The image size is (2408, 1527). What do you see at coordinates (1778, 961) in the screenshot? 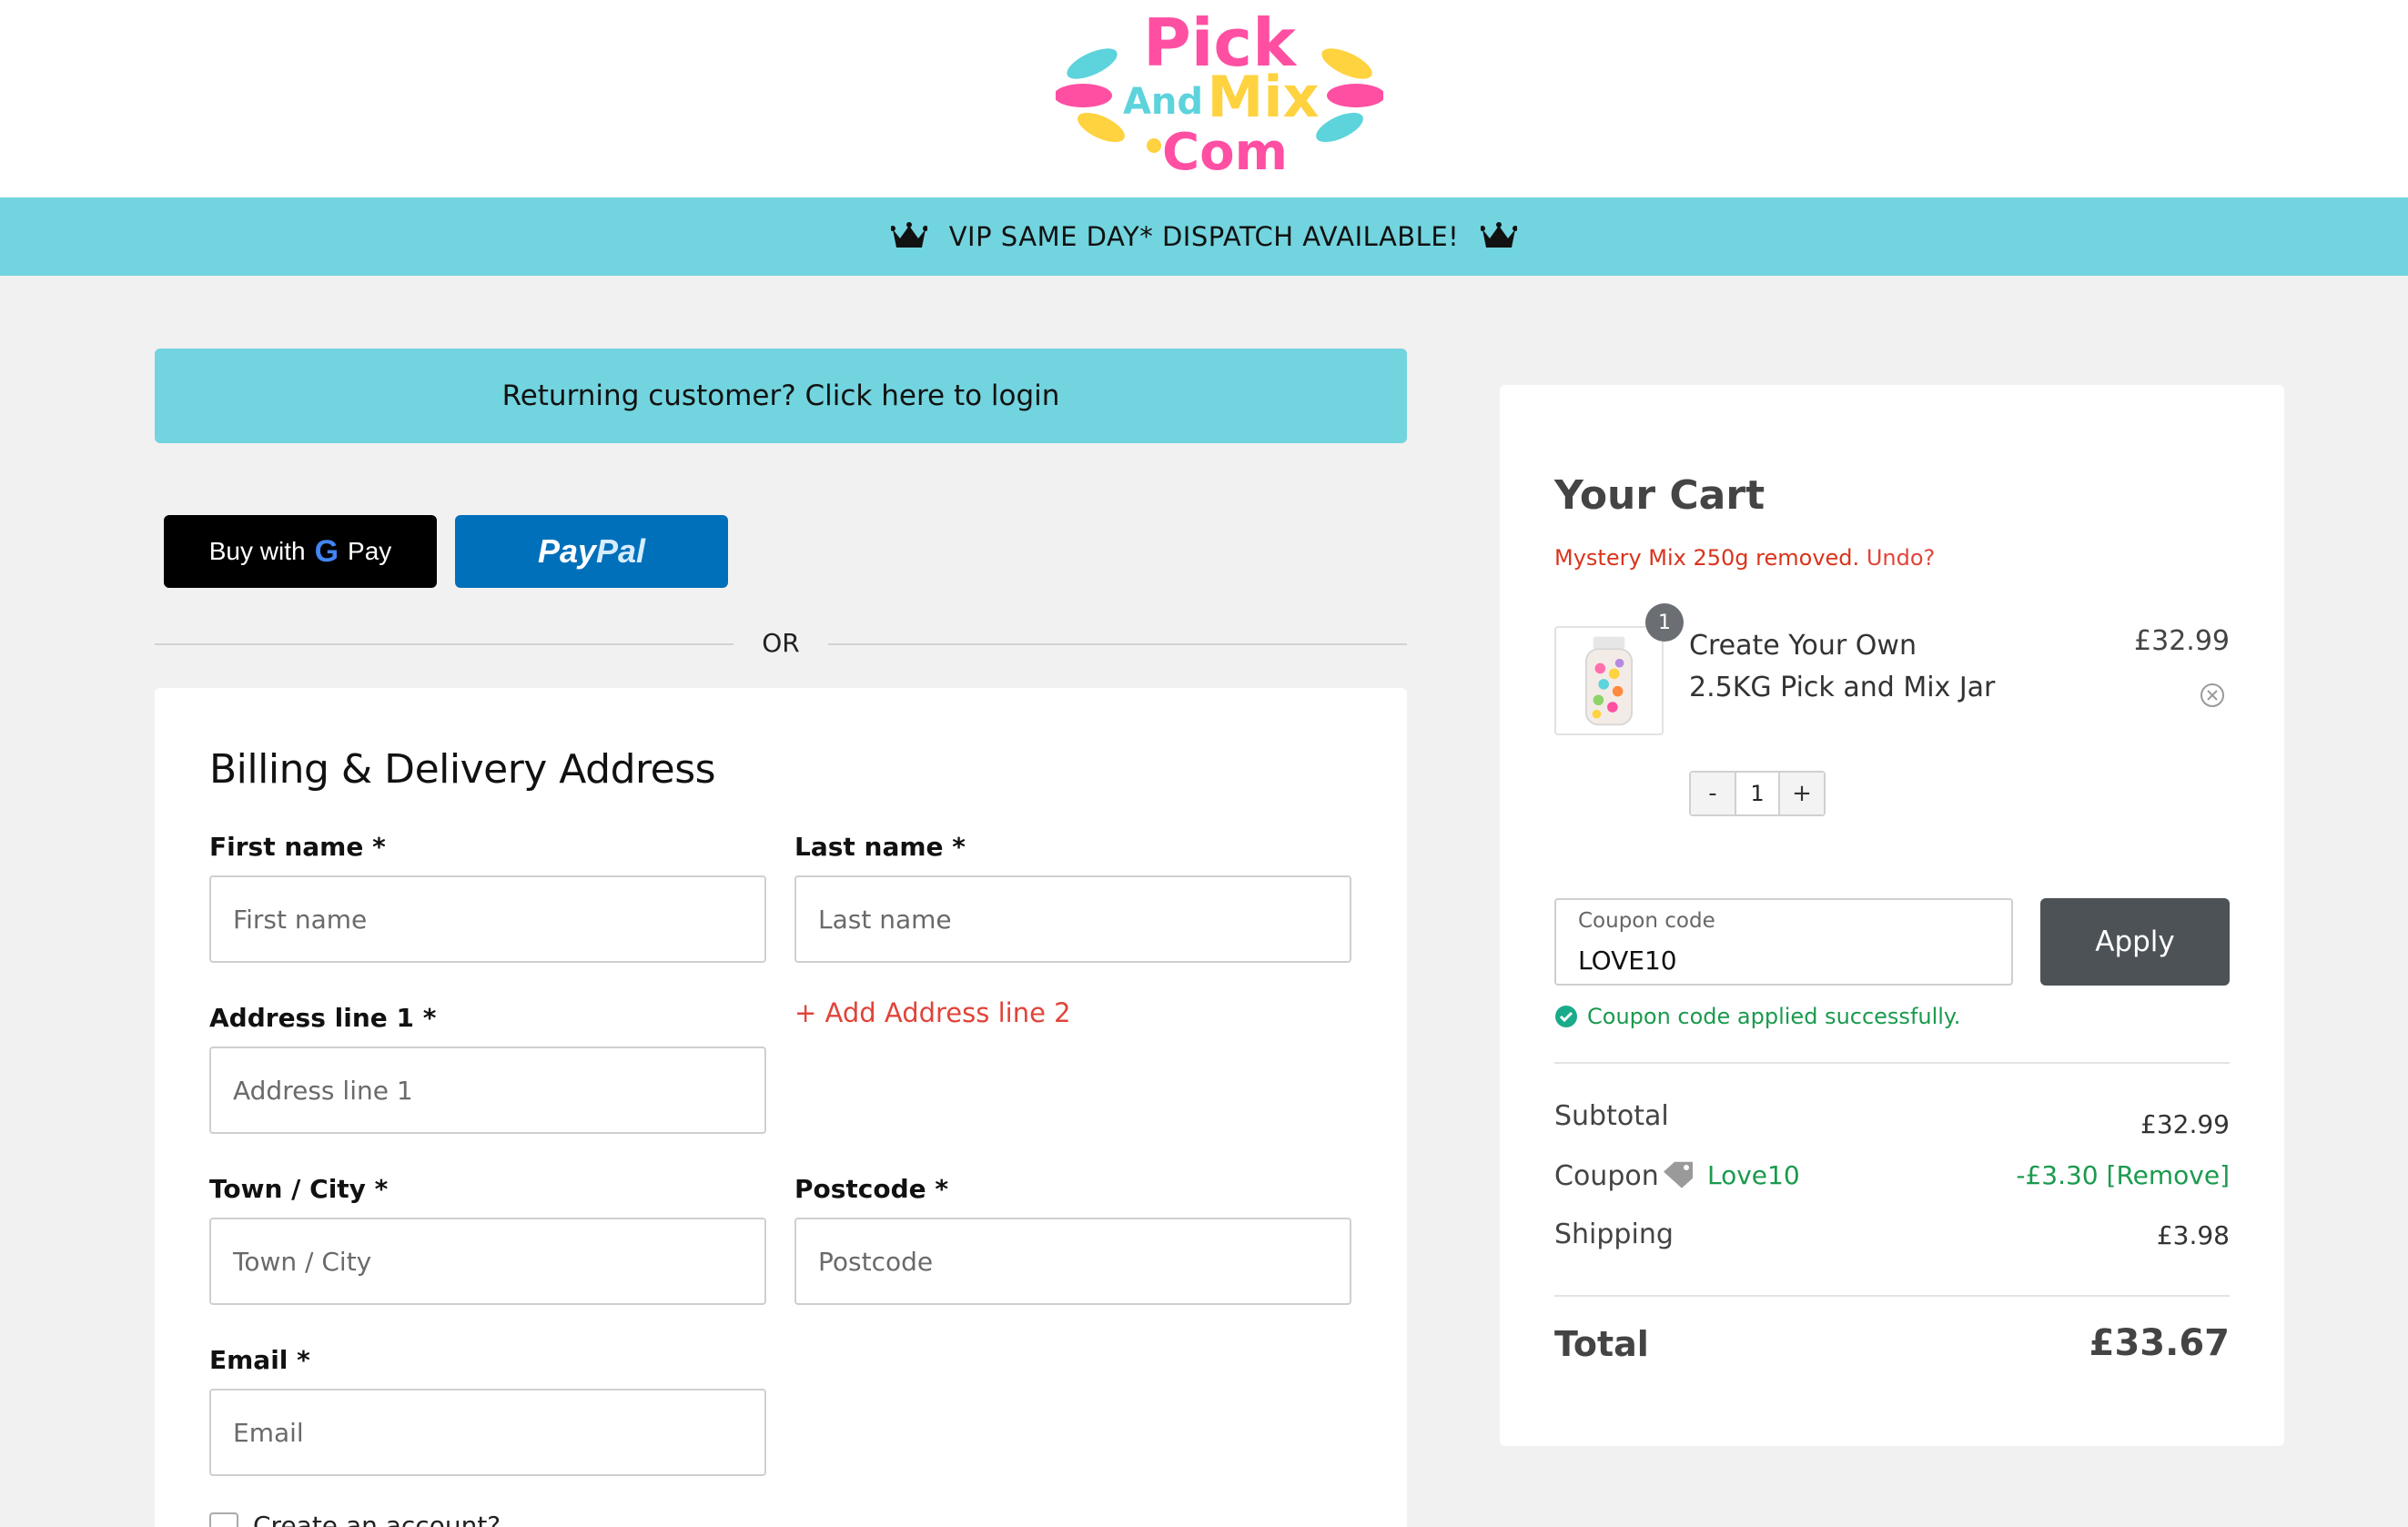
I see `coupon-code-input` at bounding box center [1778, 961].